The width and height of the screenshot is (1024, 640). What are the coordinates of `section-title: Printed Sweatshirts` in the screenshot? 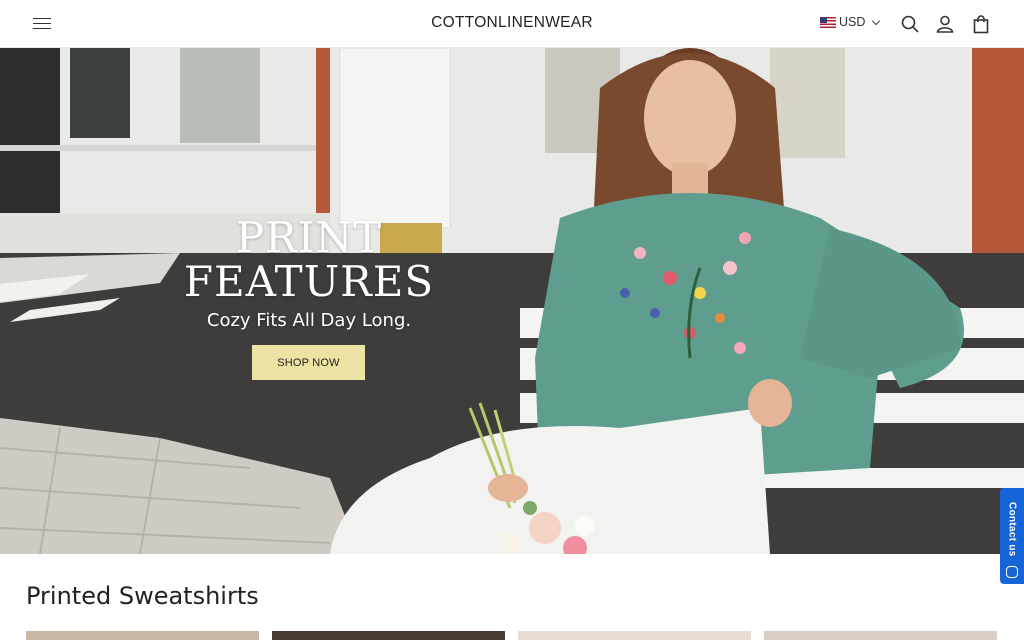 It's located at (142, 596).